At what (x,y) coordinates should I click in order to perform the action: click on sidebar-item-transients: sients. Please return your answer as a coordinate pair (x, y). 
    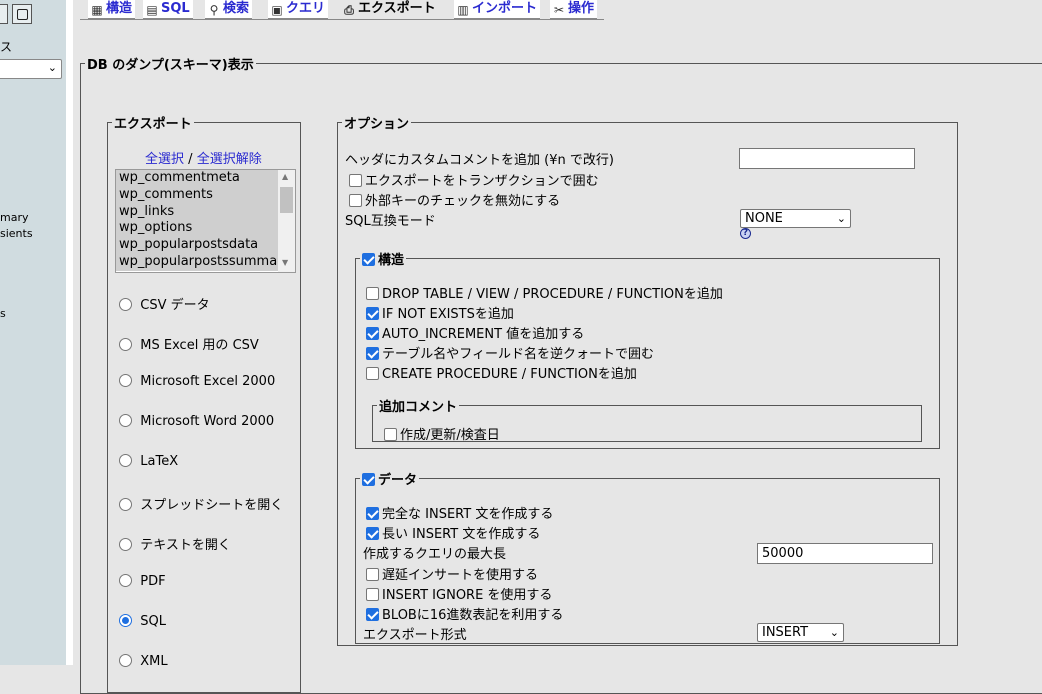
    Looking at the image, I should click on (16, 233).